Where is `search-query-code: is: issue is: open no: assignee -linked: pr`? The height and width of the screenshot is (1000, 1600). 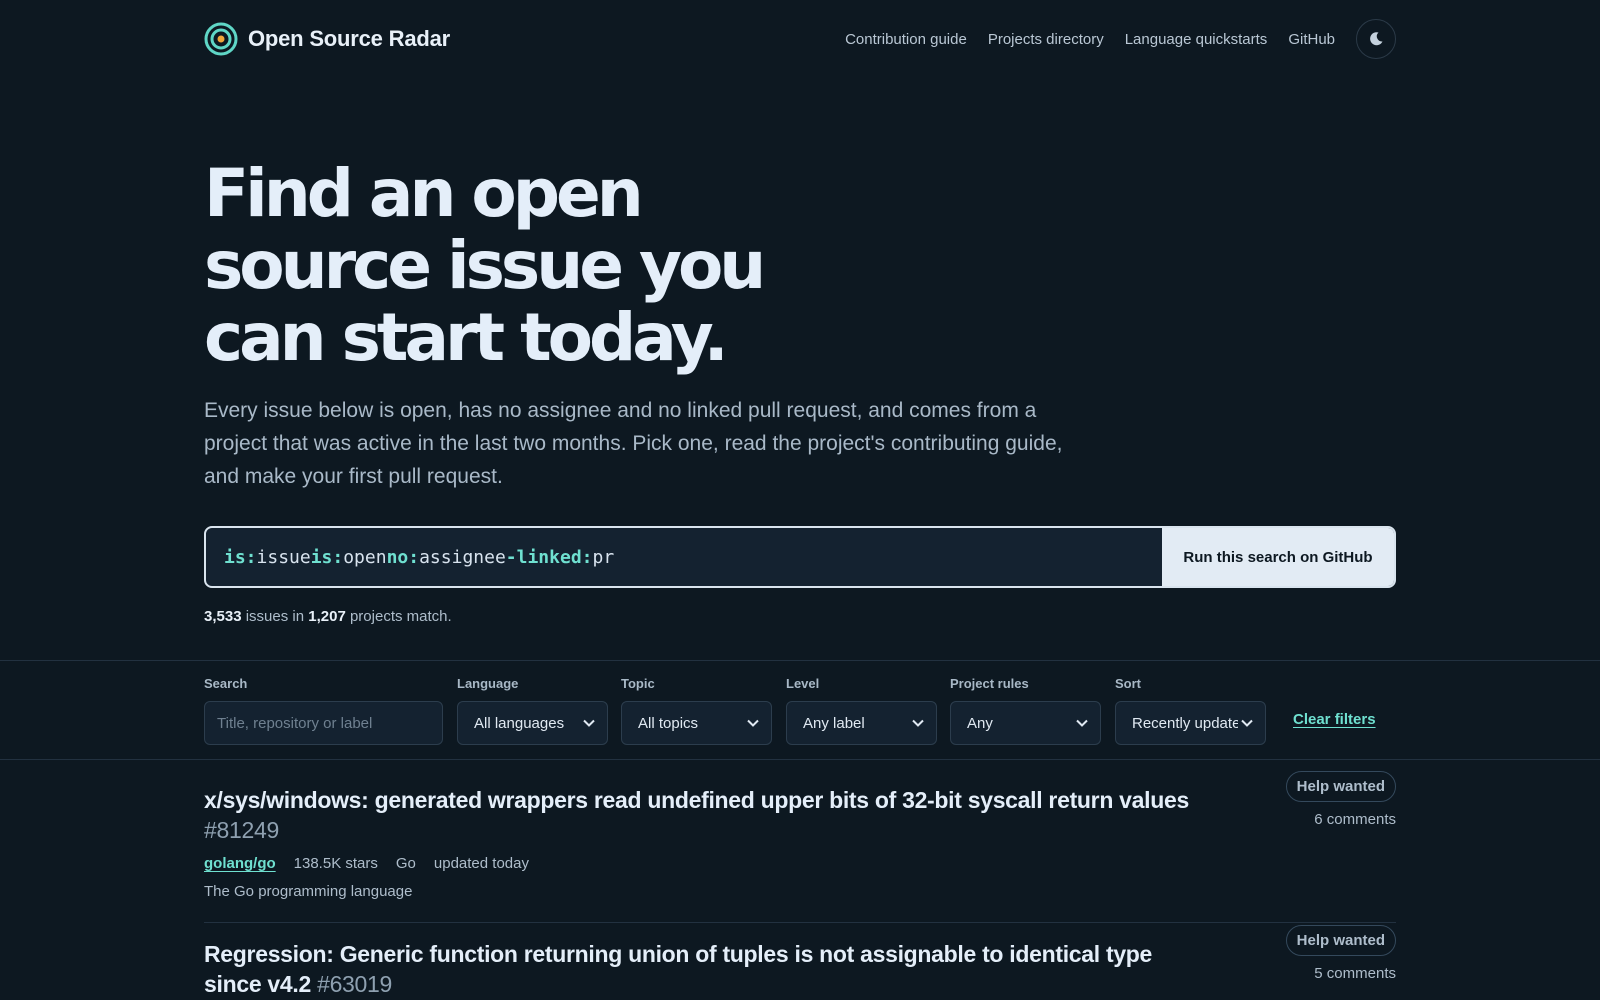 search-query-code: is: issue is: open no: assignee -linked: pr is located at coordinates (684, 557).